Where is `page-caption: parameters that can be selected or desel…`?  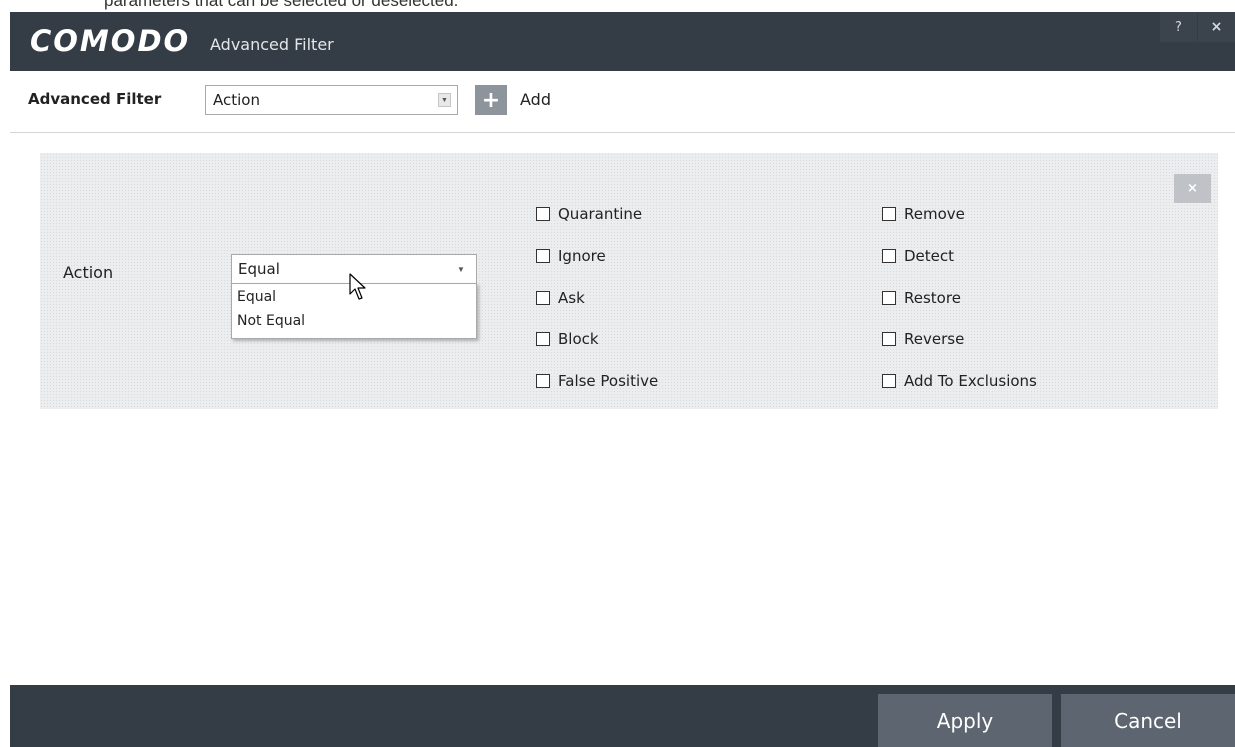
page-caption: parameters that can be selected or desel… is located at coordinates (281, 5).